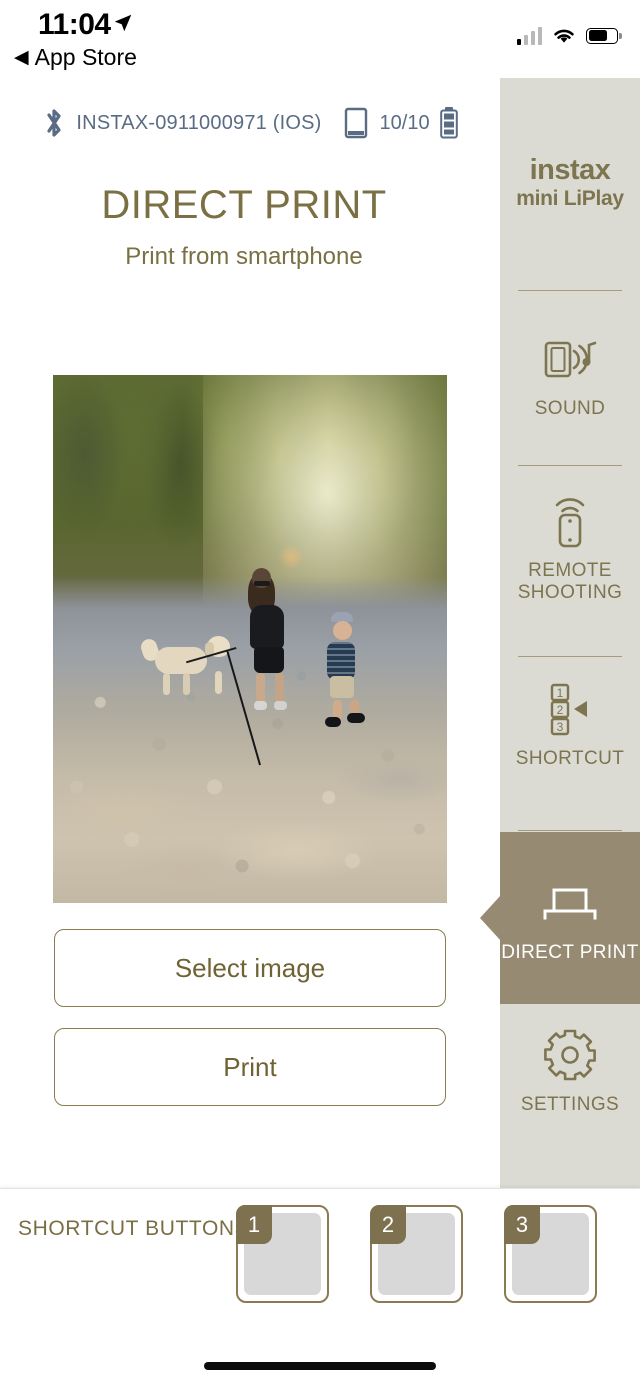 This screenshot has width=640, height=1386. I want to click on connected-device-bar: INSTAX-0911000971 (IOS) 10/10, so click(250, 123).